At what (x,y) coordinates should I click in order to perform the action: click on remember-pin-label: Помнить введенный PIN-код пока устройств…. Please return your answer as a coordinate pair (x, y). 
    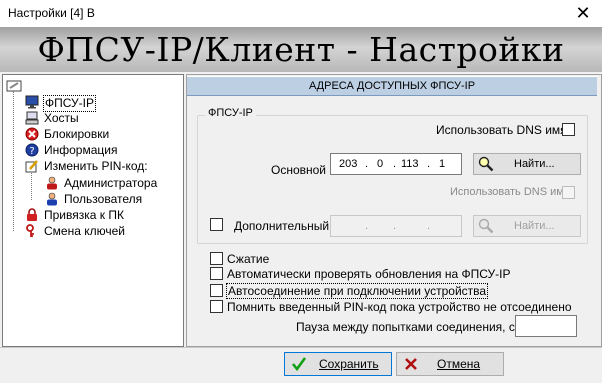
    Looking at the image, I should click on (399, 307).